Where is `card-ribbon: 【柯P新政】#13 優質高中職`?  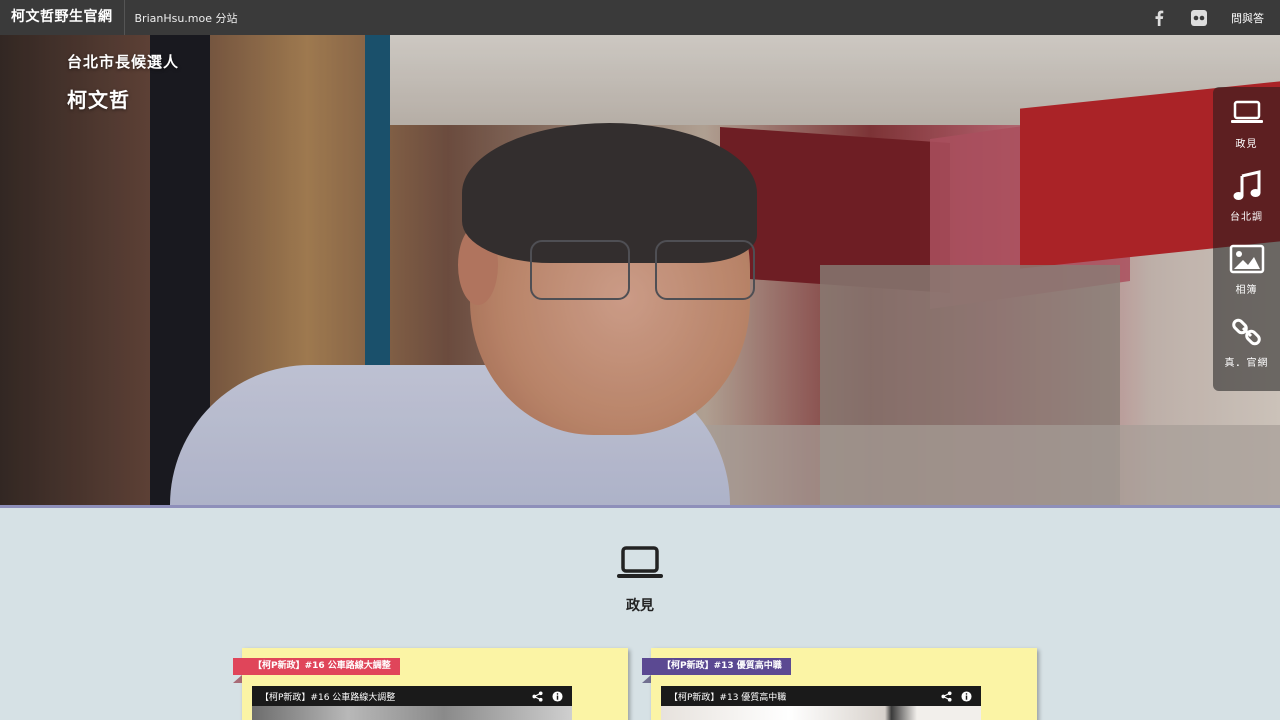 card-ribbon: 【柯P新政】#13 優質高中職 is located at coordinates (716, 670).